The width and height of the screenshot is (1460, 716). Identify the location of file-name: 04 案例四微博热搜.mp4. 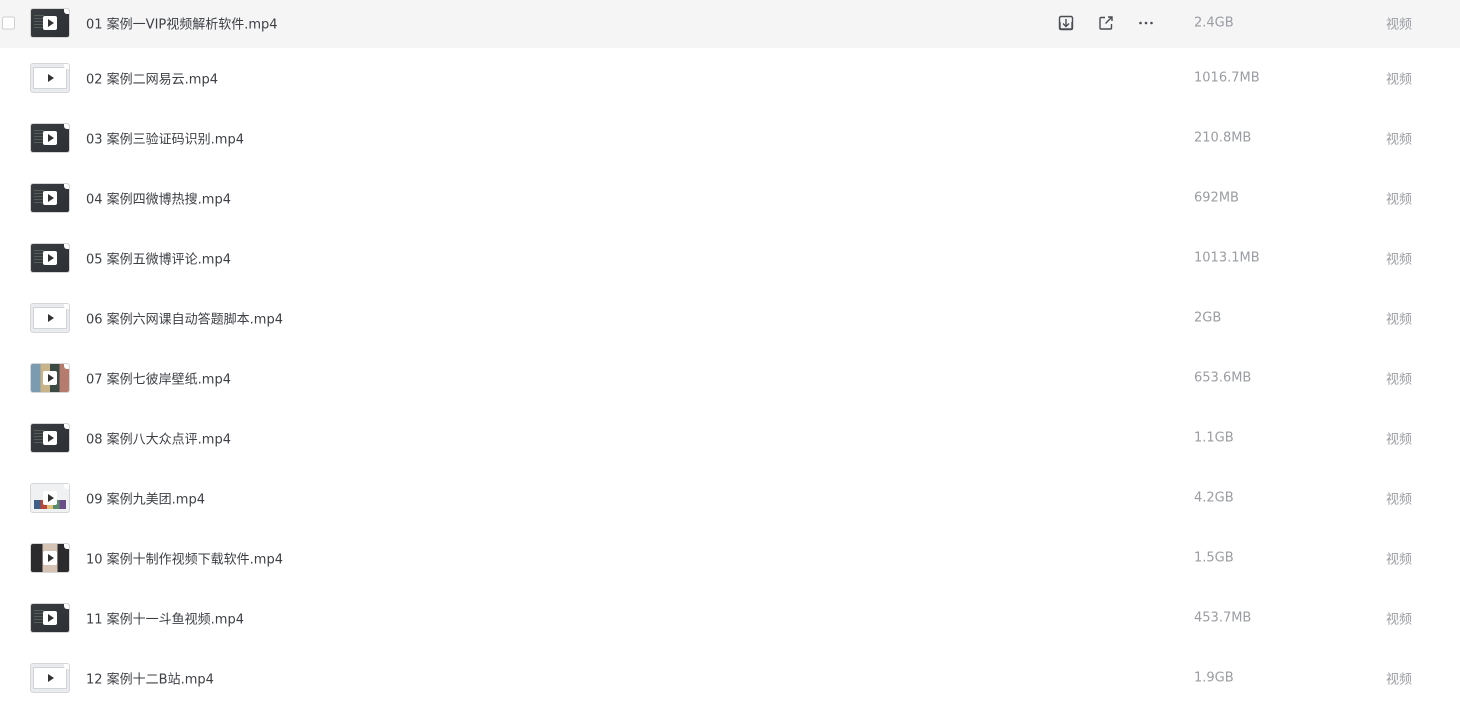
(158, 198).